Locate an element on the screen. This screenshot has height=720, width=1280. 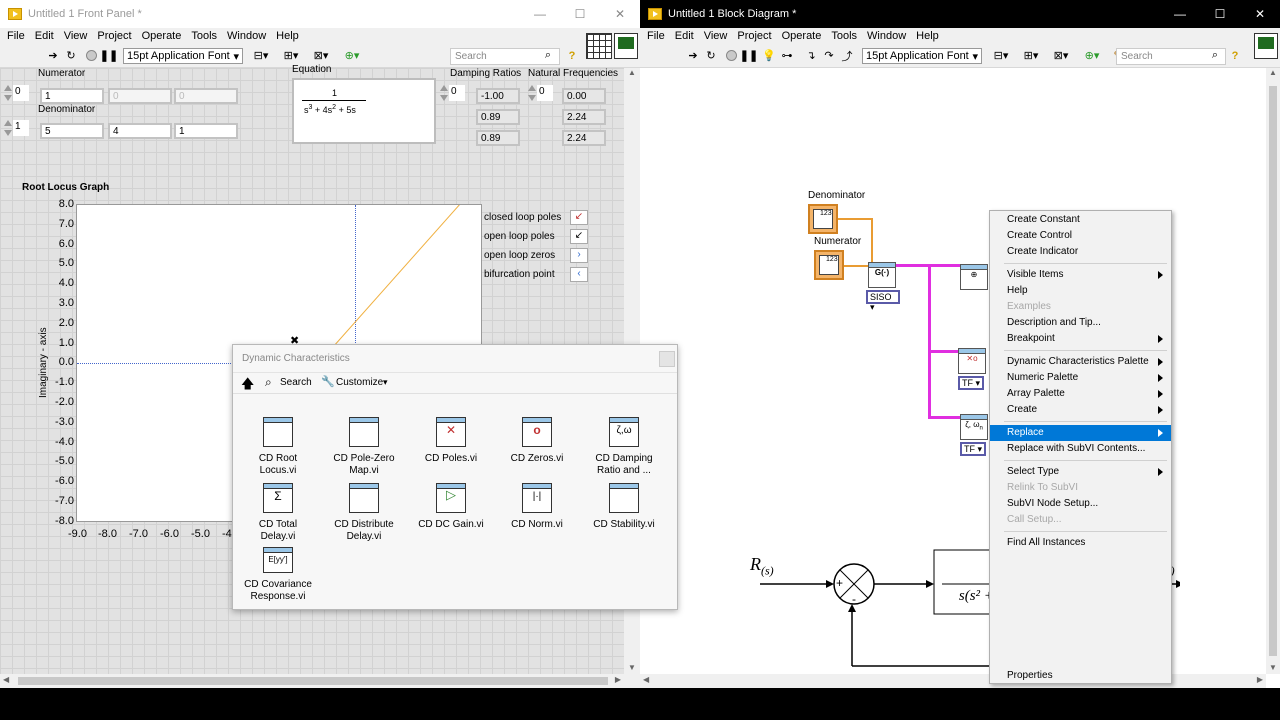
close-icon: ✕ is located at coordinates (620, 14).